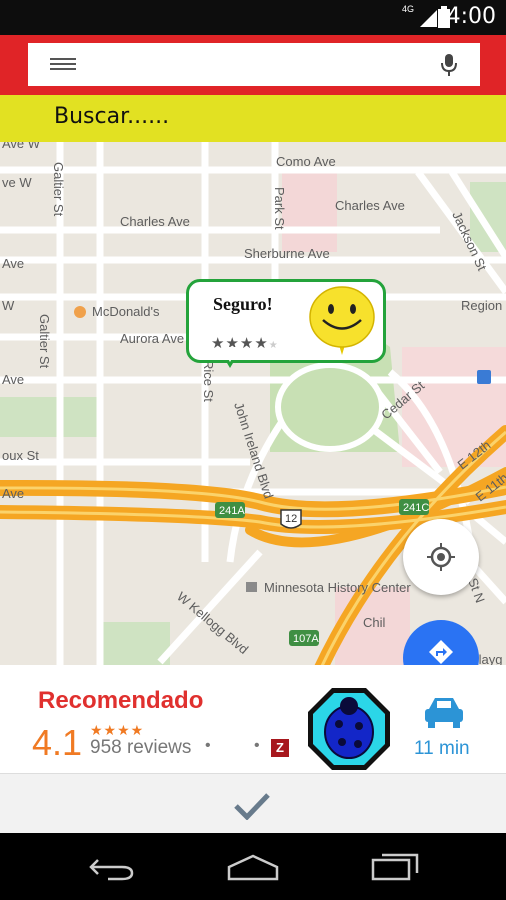  What do you see at coordinates (428, 18) in the screenshot?
I see `signal-icon` at bounding box center [428, 18].